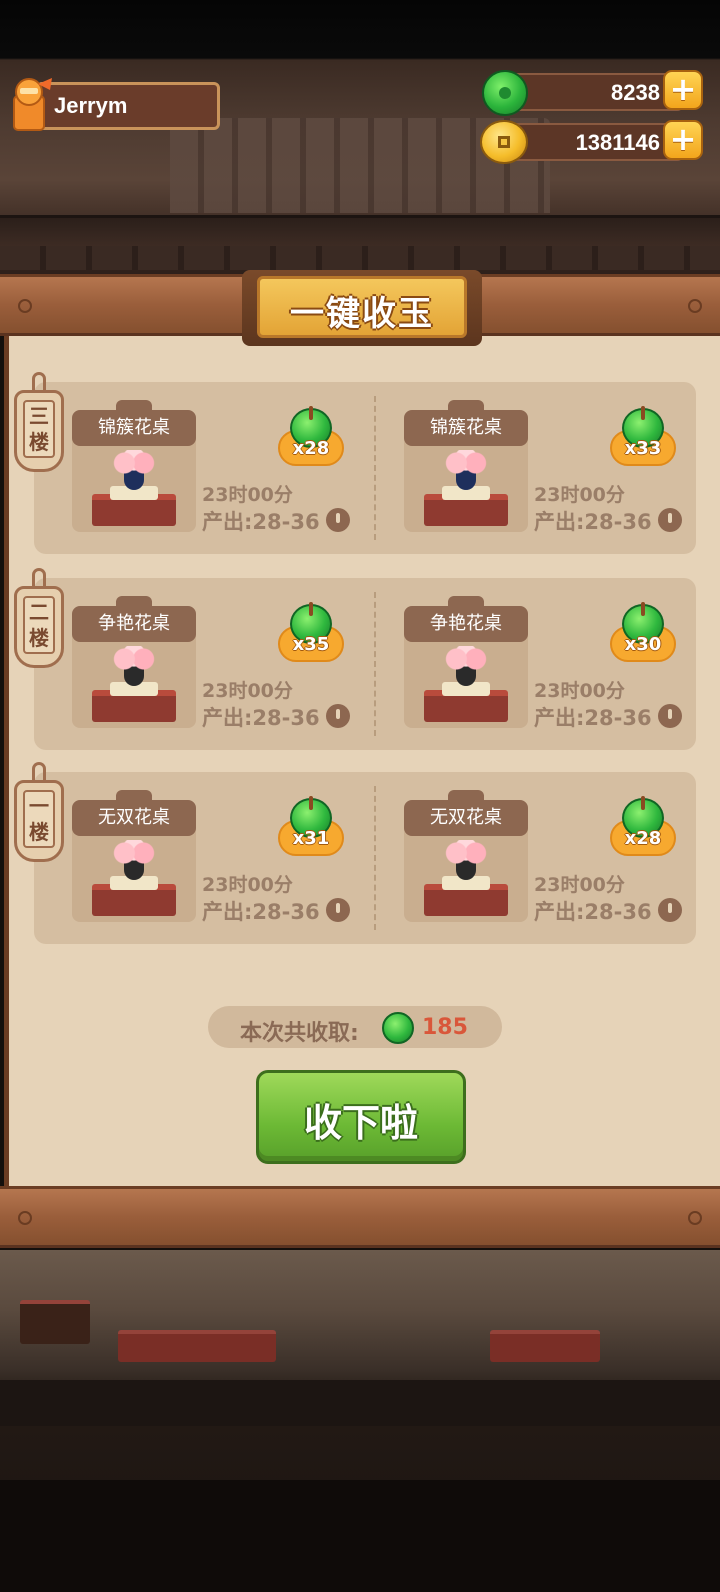  I want to click on background-counter, so click(360, 1403).